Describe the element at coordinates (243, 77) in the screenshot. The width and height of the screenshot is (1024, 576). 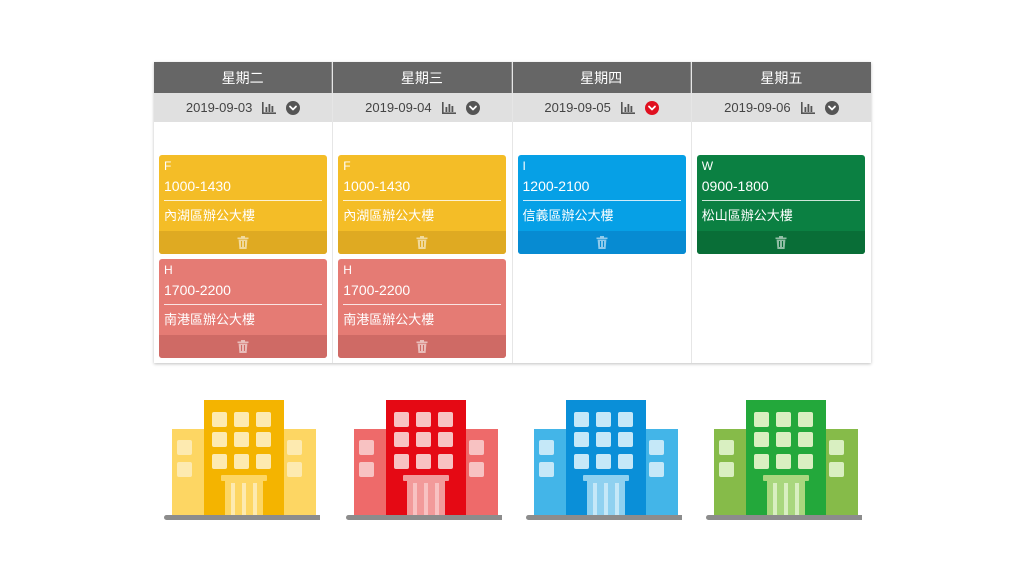
I see `weekday-header: 星期二` at that location.